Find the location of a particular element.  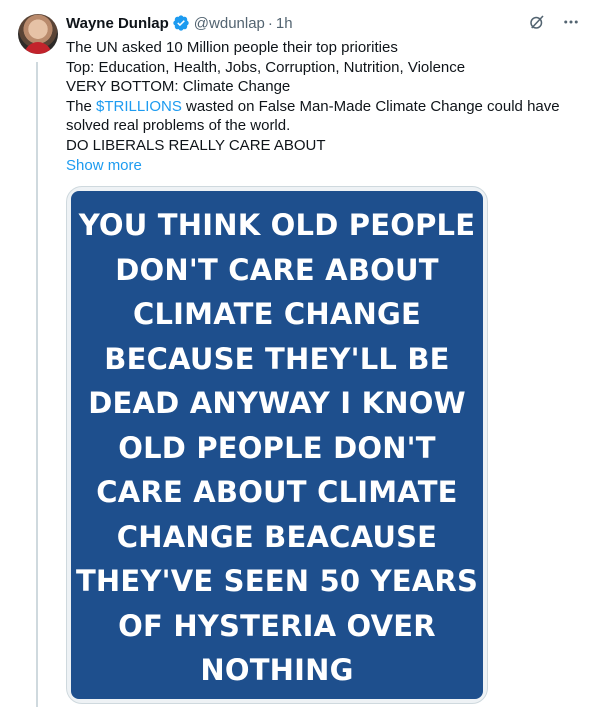

more-icon is located at coordinates (571, 22).